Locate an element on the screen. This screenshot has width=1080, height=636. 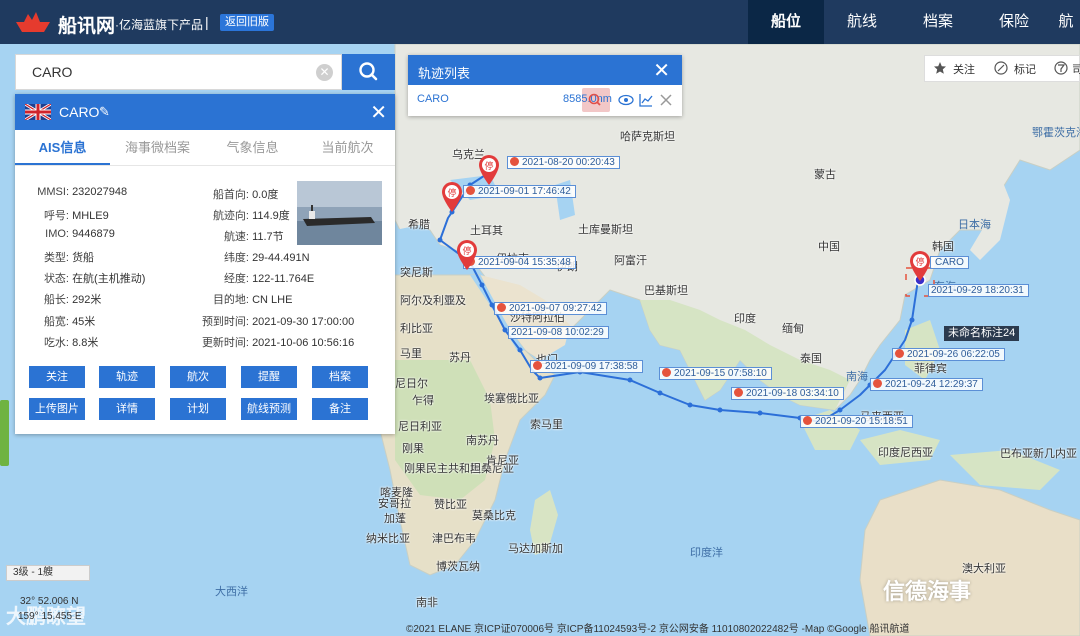
archive-button: 档案 is located at coordinates (340, 377).